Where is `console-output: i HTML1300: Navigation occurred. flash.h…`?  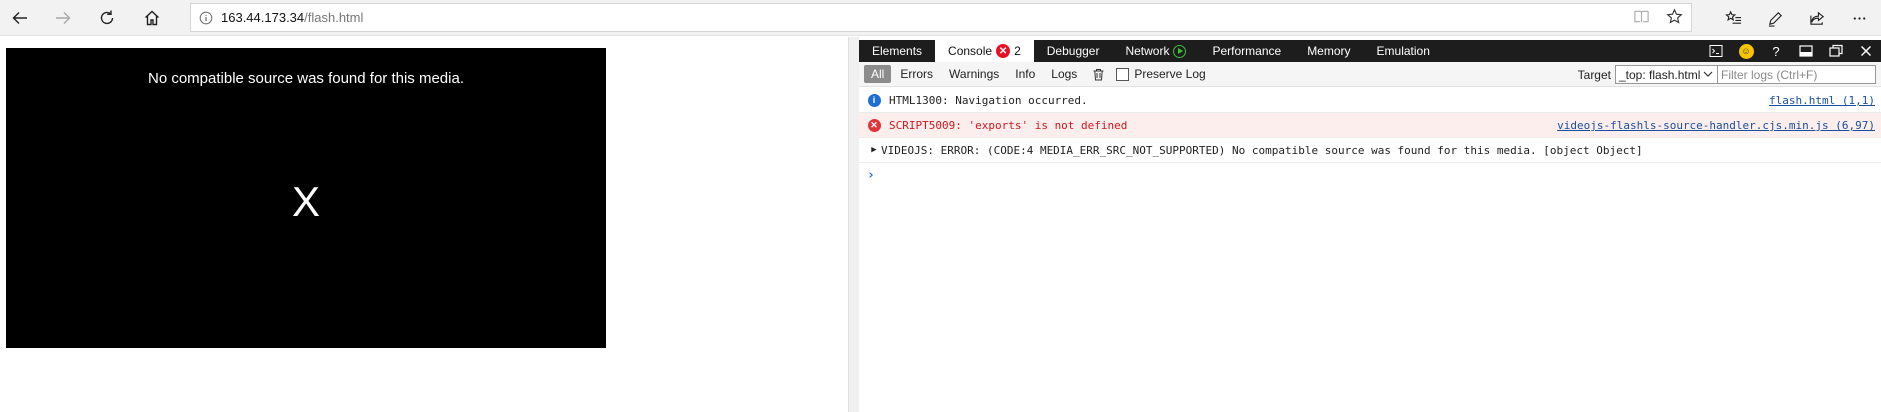
console-output: i HTML1300: Navigation occurred. flash.h… is located at coordinates (1370, 138).